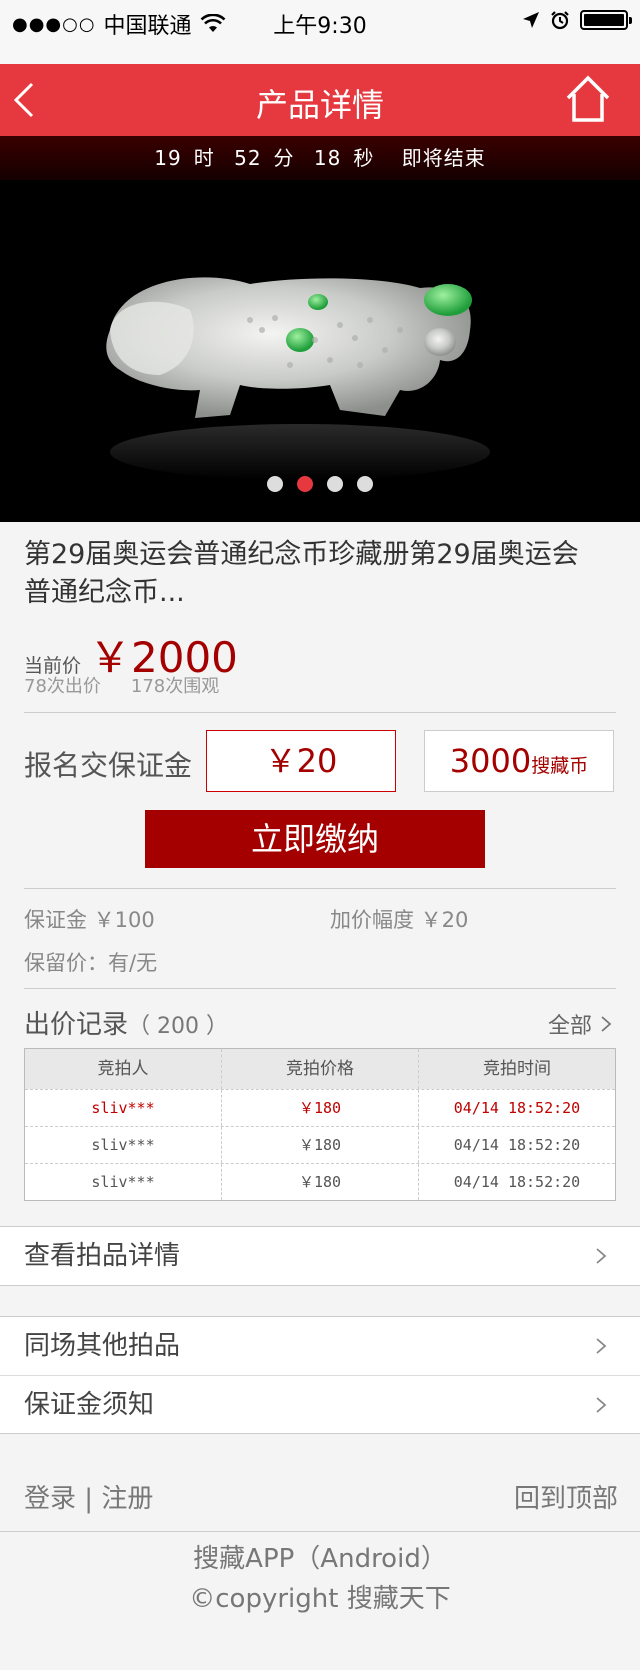 This screenshot has height=1670, width=640. What do you see at coordinates (168, 158) in the screenshot?
I see `countdown-hours: 19` at bounding box center [168, 158].